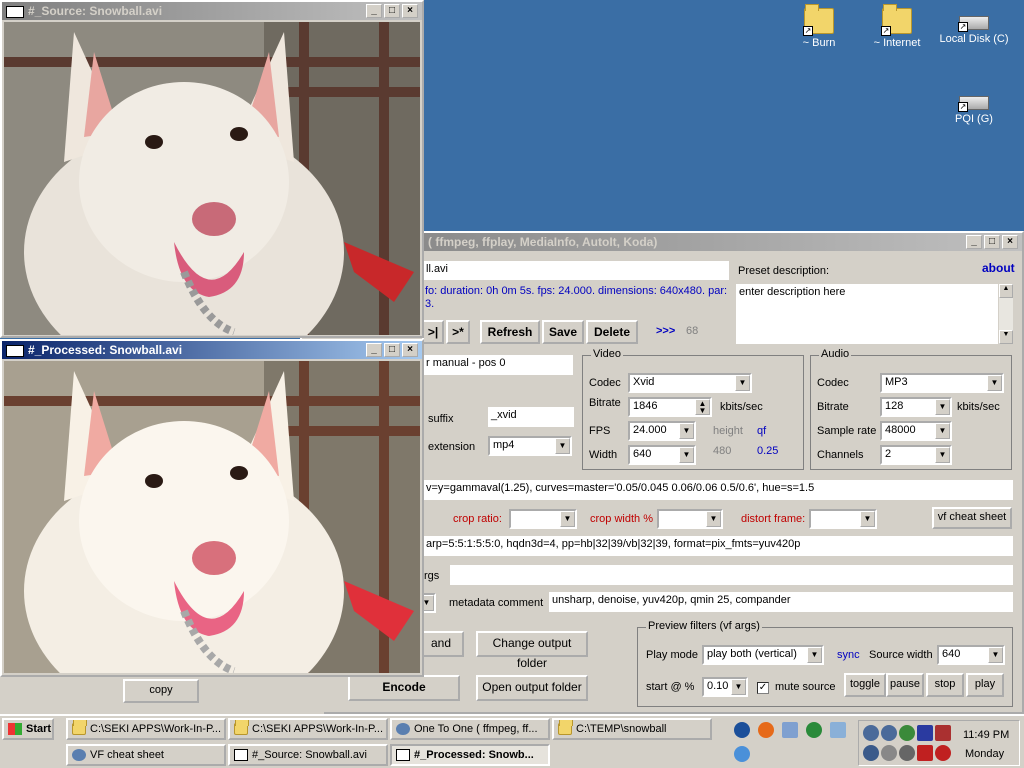  Describe the element at coordinates (974, 39) in the screenshot. I see `desktop-icon-label: Local Disk (C)` at that location.